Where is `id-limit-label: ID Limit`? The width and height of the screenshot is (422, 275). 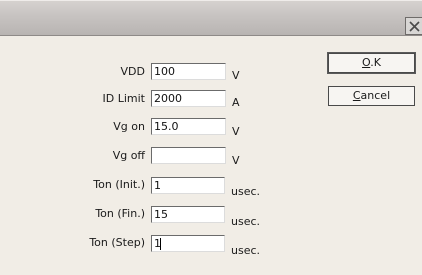 id-limit-label: ID Limit is located at coordinates (123, 98).